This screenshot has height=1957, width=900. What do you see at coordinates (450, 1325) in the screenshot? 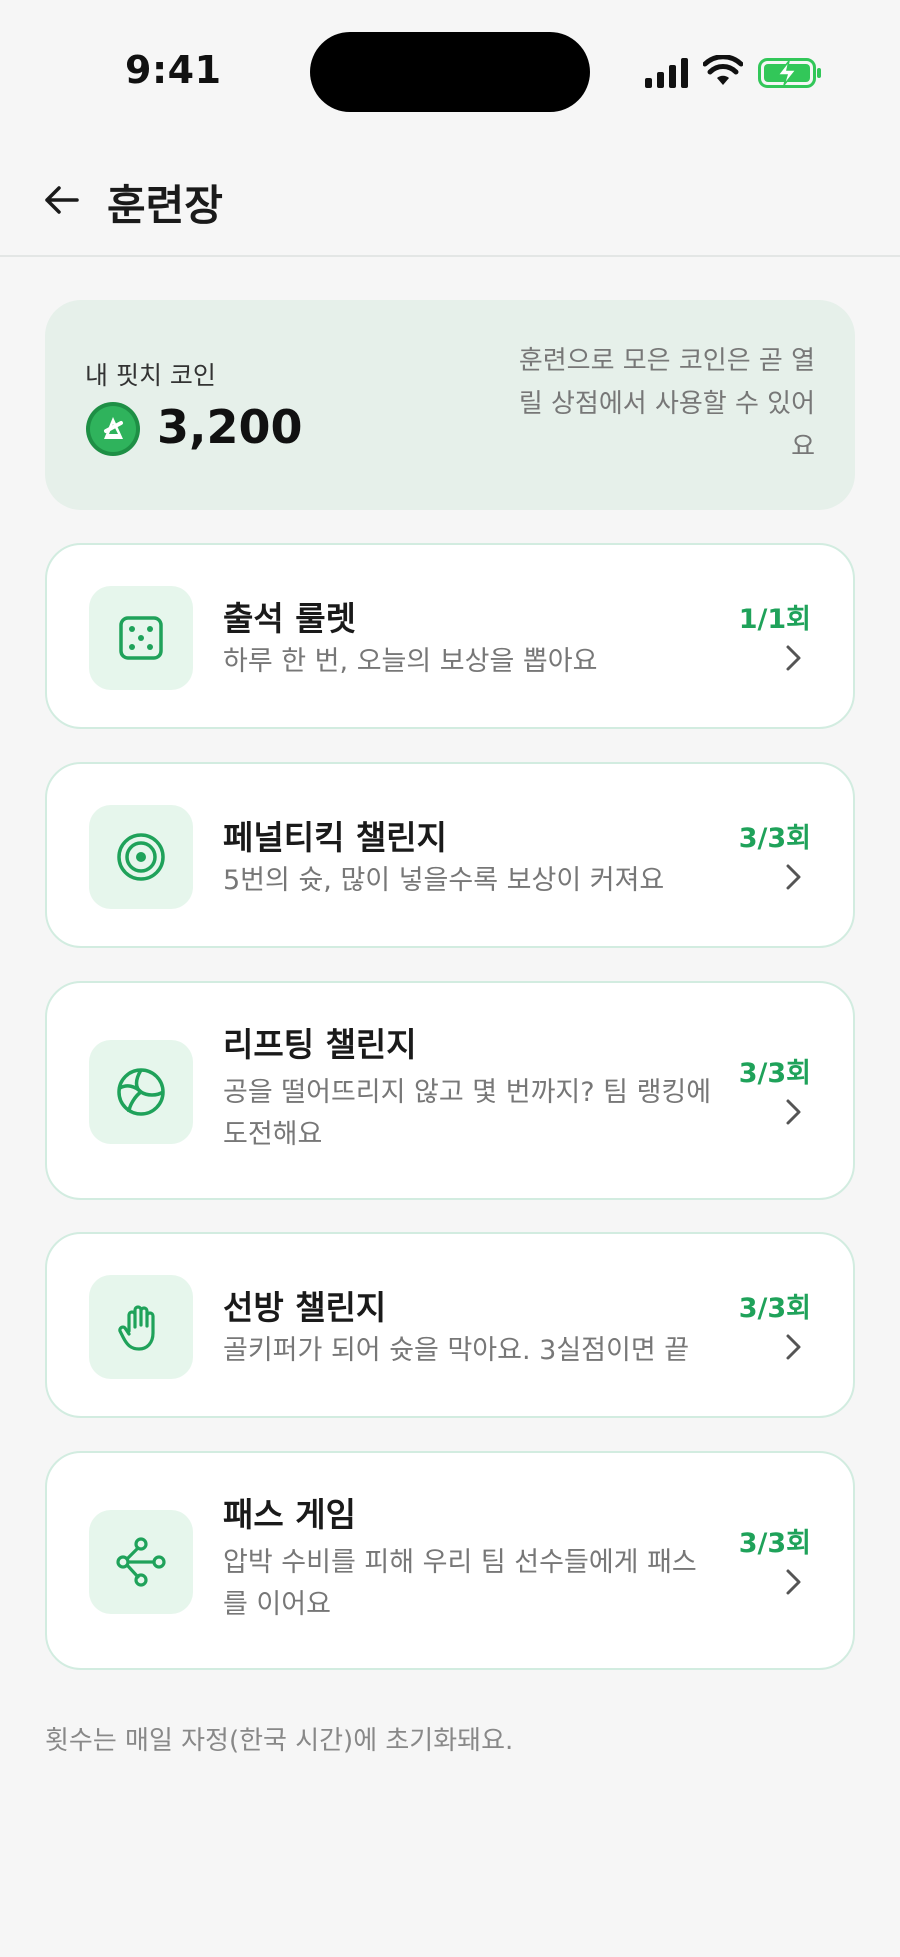
I see `challenge-card-save: 선방 챌린지 골키퍼가 되어 슛을 막아요. 3실점이면 끝 3/3회` at bounding box center [450, 1325].